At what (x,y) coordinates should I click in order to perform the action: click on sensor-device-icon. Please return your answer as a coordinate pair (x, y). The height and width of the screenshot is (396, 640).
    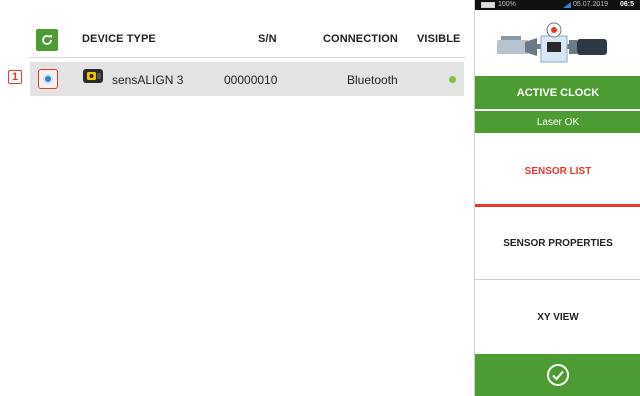
    Looking at the image, I should click on (93, 76).